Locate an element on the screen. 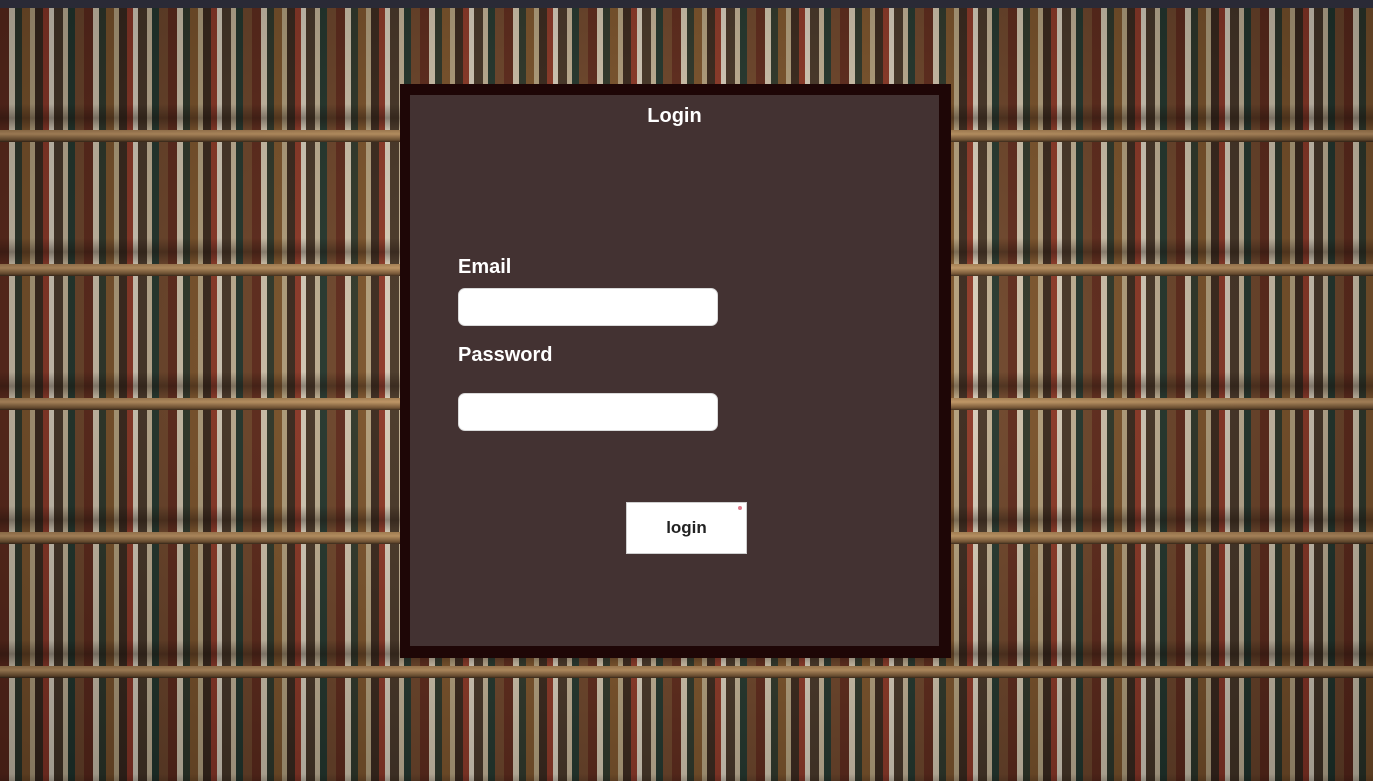 Image resolution: width=1373 pixels, height=781 pixels. login-button-label: login is located at coordinates (686, 527).